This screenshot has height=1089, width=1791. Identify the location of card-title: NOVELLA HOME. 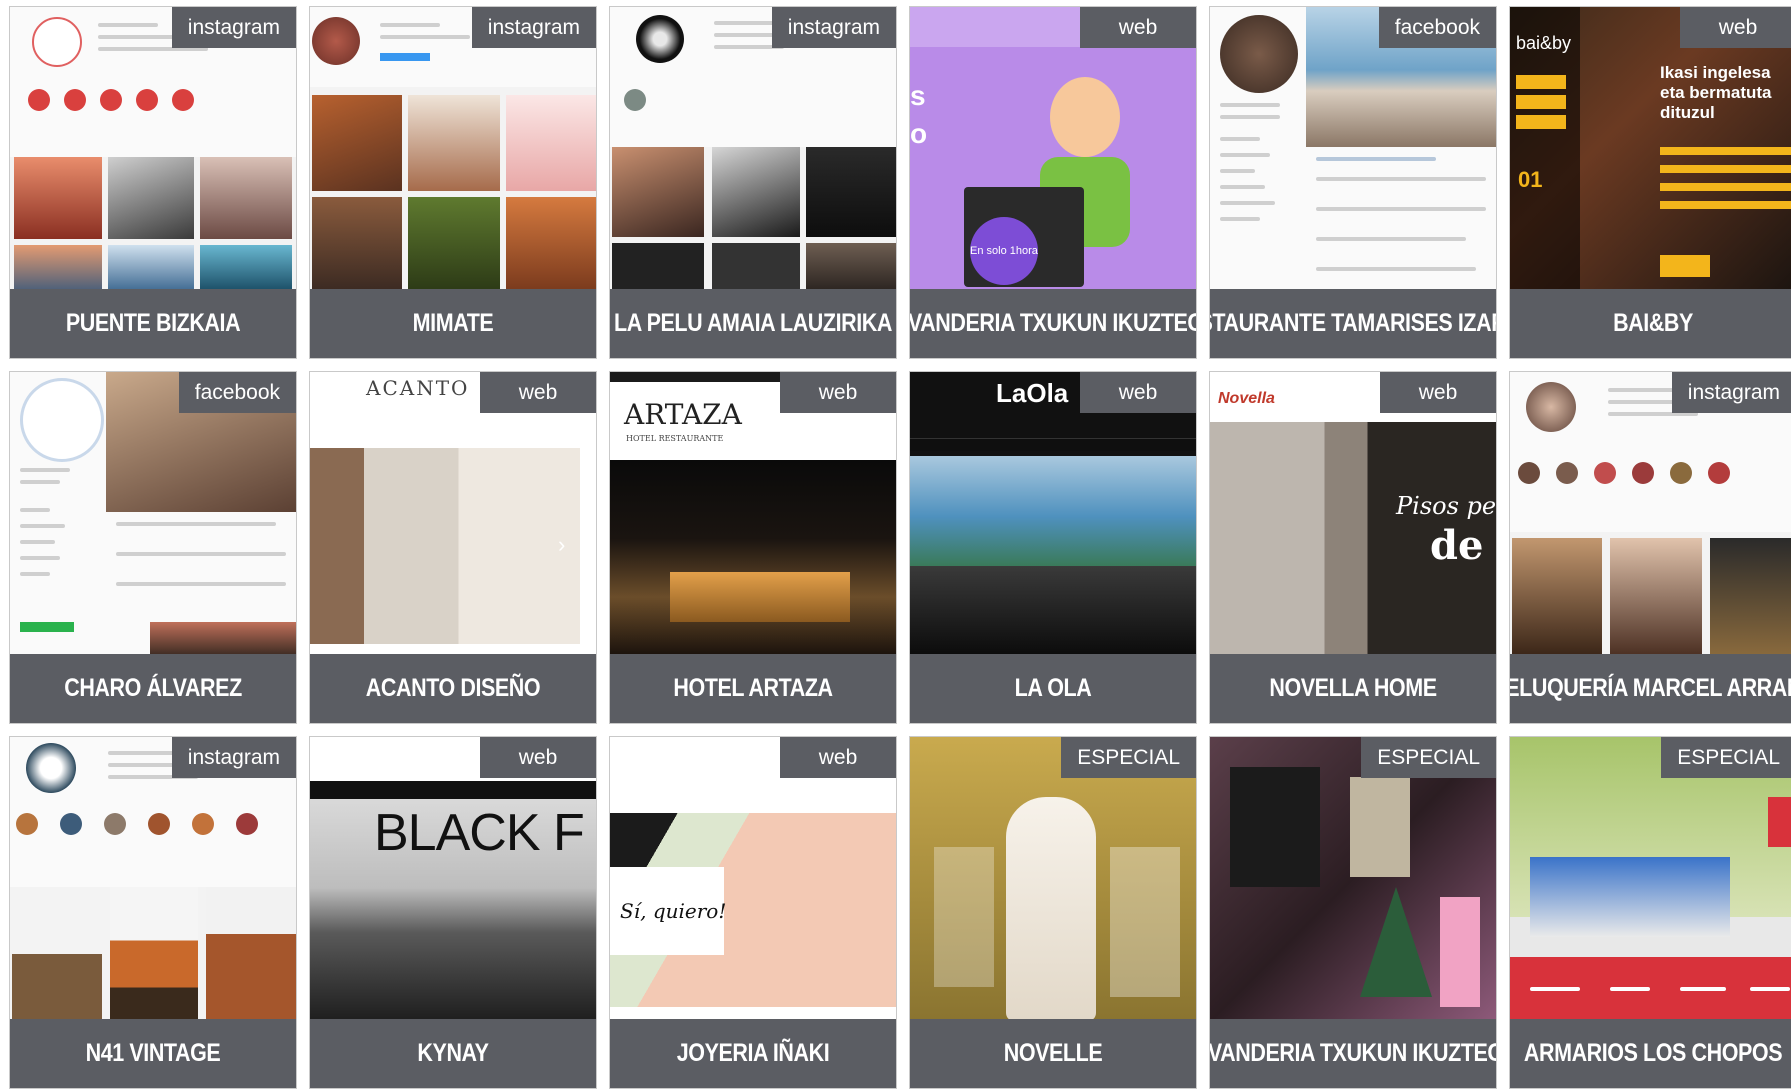
(1353, 688).